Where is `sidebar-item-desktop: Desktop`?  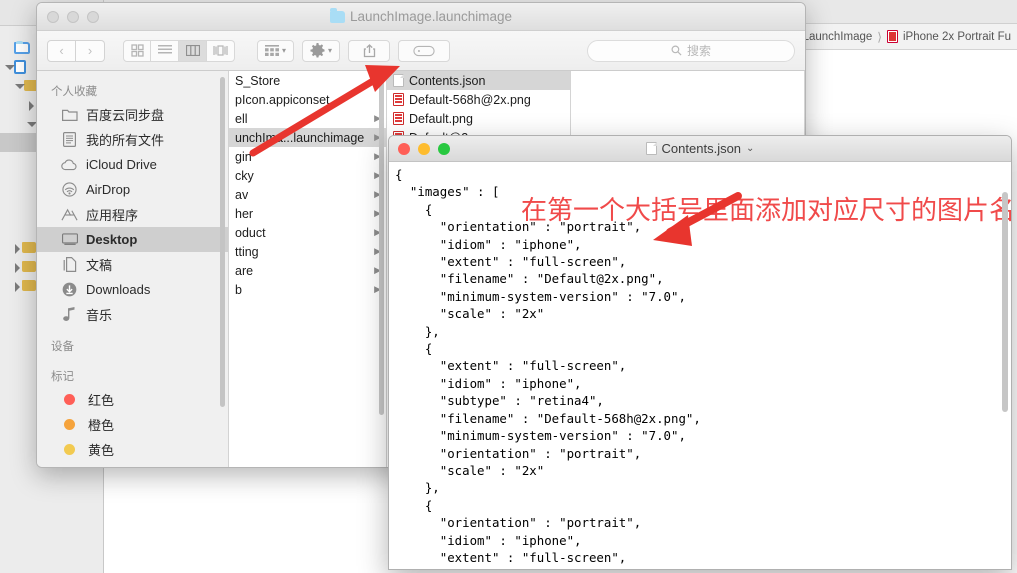 sidebar-item-desktop: Desktop is located at coordinates (132, 239).